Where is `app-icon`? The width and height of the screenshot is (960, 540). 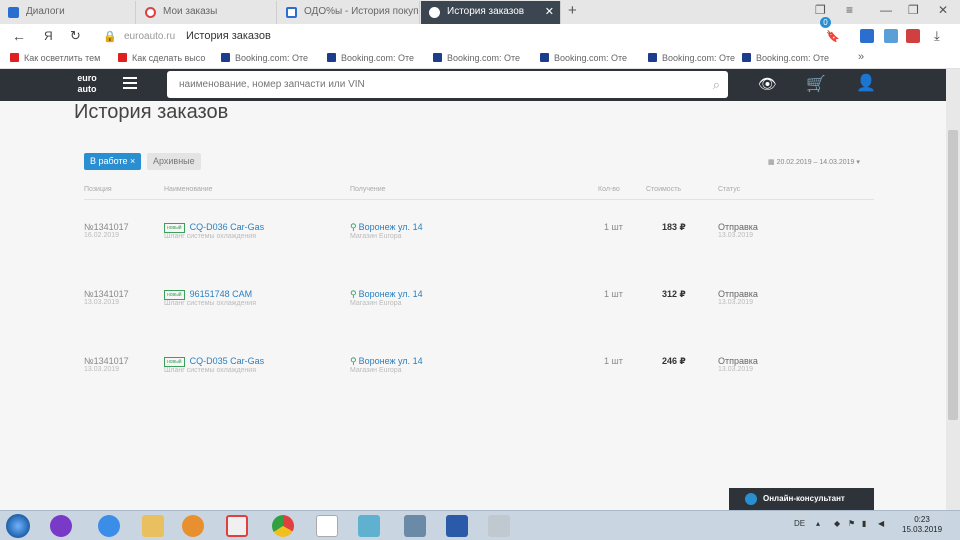
app-icon is located at coordinates (369, 526).